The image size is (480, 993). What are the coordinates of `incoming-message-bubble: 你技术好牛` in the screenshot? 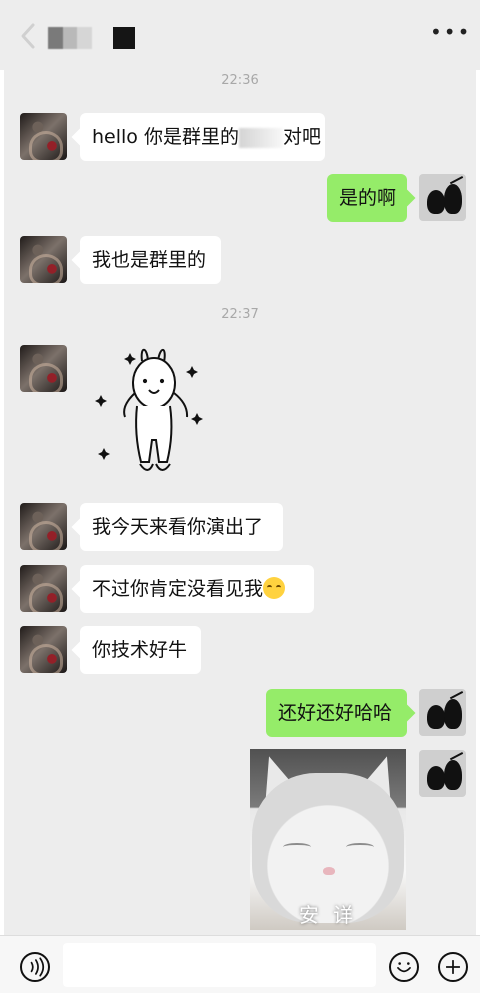 It's located at (140, 650).